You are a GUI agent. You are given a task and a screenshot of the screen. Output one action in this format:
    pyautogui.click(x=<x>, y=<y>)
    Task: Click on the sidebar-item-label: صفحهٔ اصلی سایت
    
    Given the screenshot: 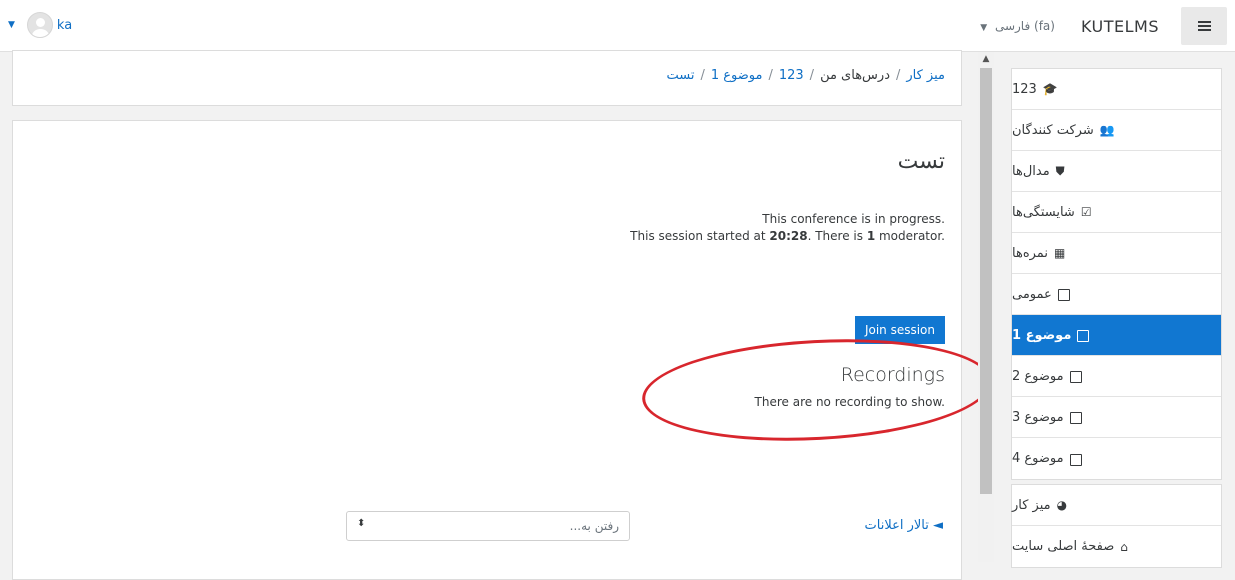 What is the action you would take?
    pyautogui.click(x=1063, y=546)
    